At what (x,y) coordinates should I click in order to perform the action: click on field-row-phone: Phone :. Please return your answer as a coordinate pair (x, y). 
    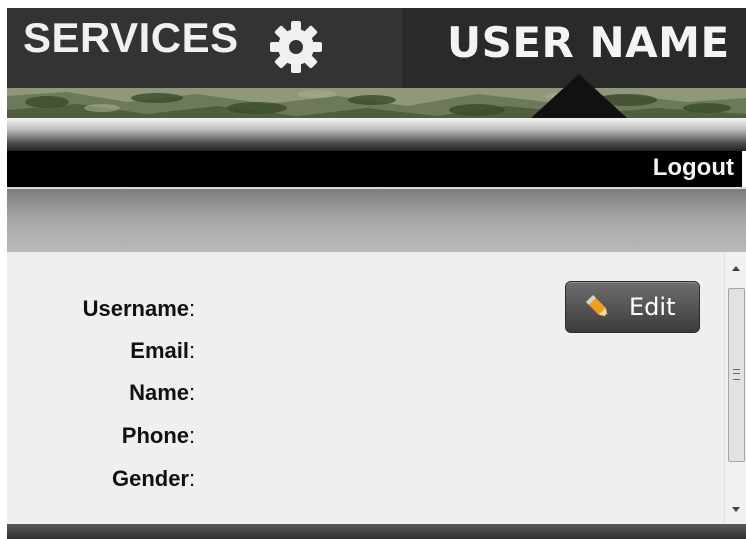
    Looking at the image, I should click on (157, 438).